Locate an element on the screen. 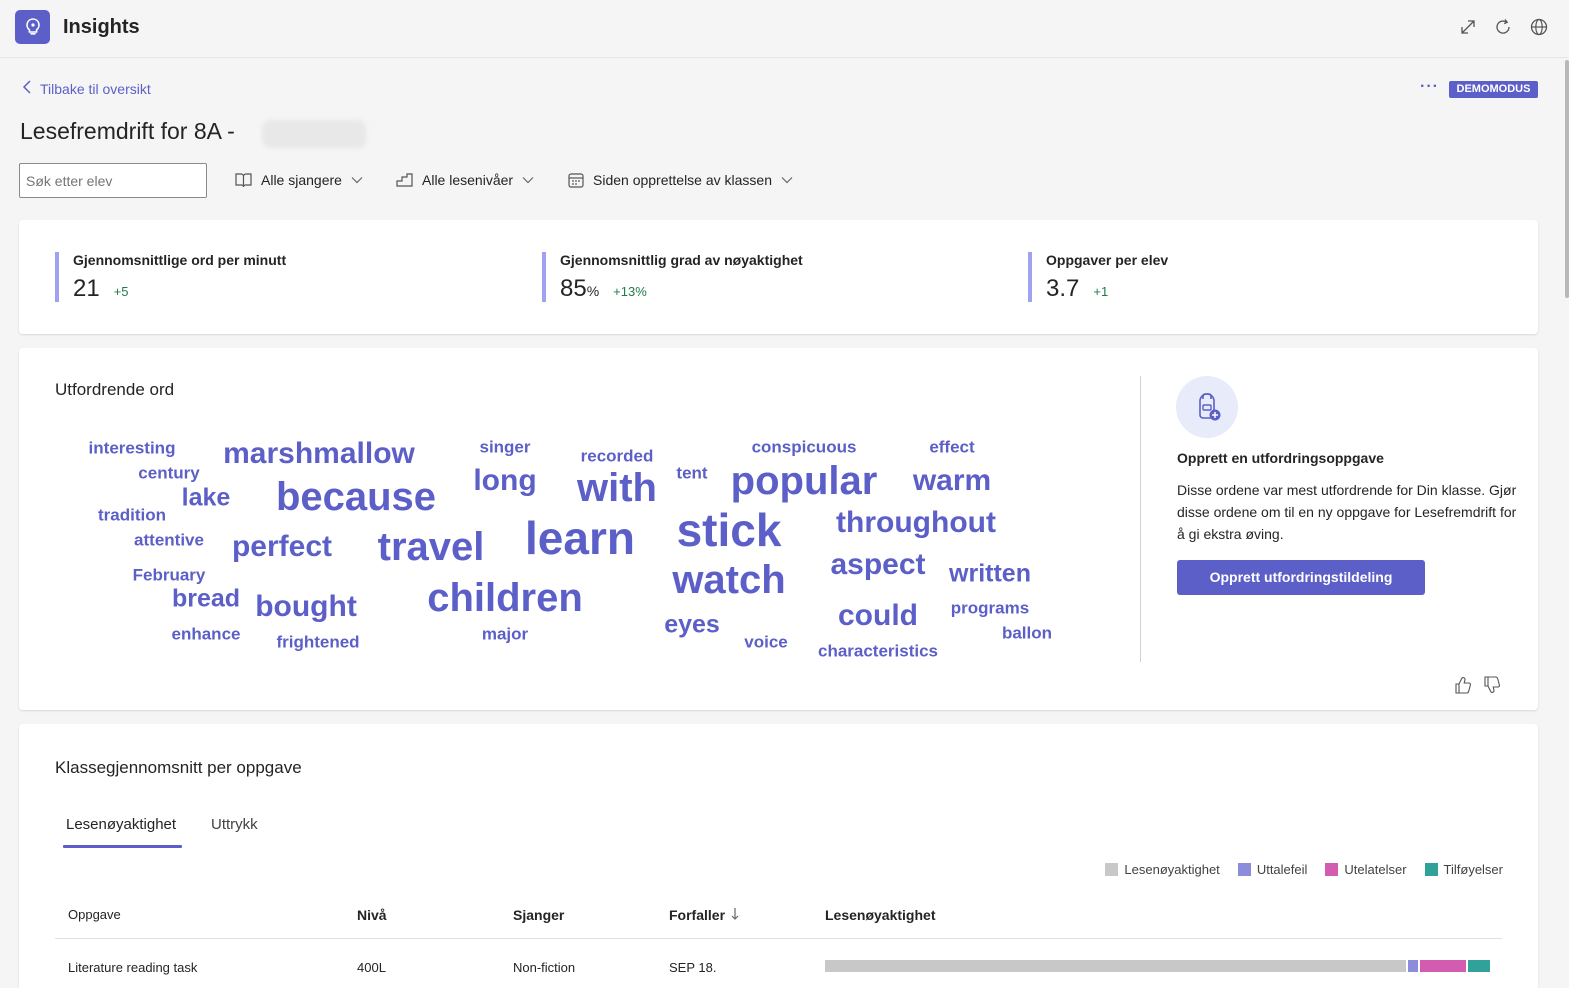 This screenshot has width=1569, height=988. legend-label: Lesenøyaktighet is located at coordinates (1172, 869).